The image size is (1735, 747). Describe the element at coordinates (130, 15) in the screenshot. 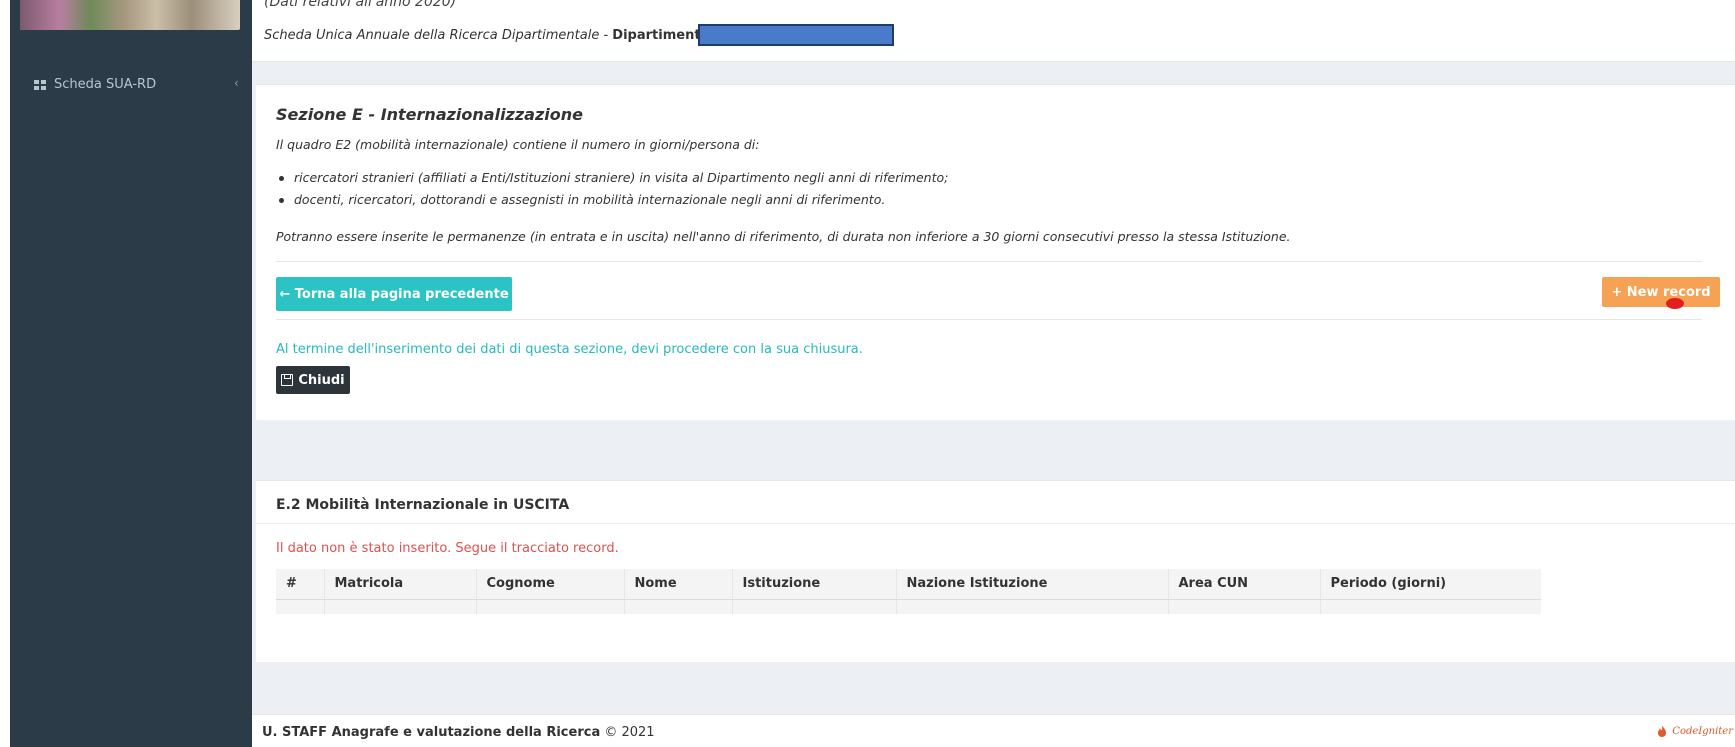

I see `sidebar-header-image` at that location.